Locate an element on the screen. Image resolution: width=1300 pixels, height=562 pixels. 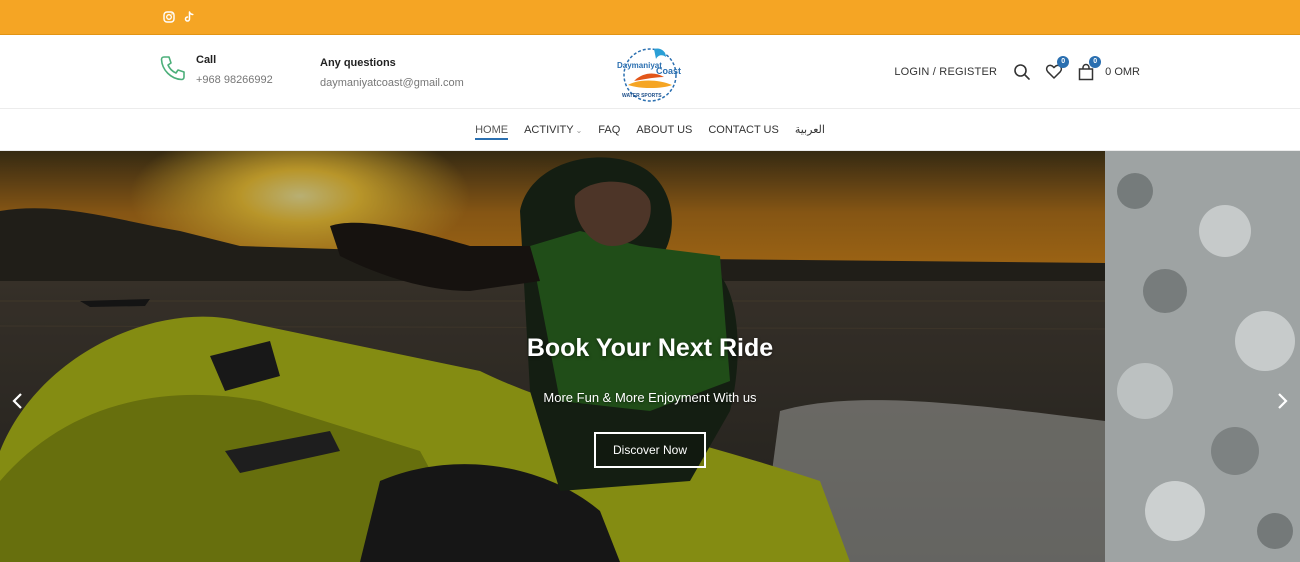
nav-arabic-label: العربية is located at coordinates (809, 130).